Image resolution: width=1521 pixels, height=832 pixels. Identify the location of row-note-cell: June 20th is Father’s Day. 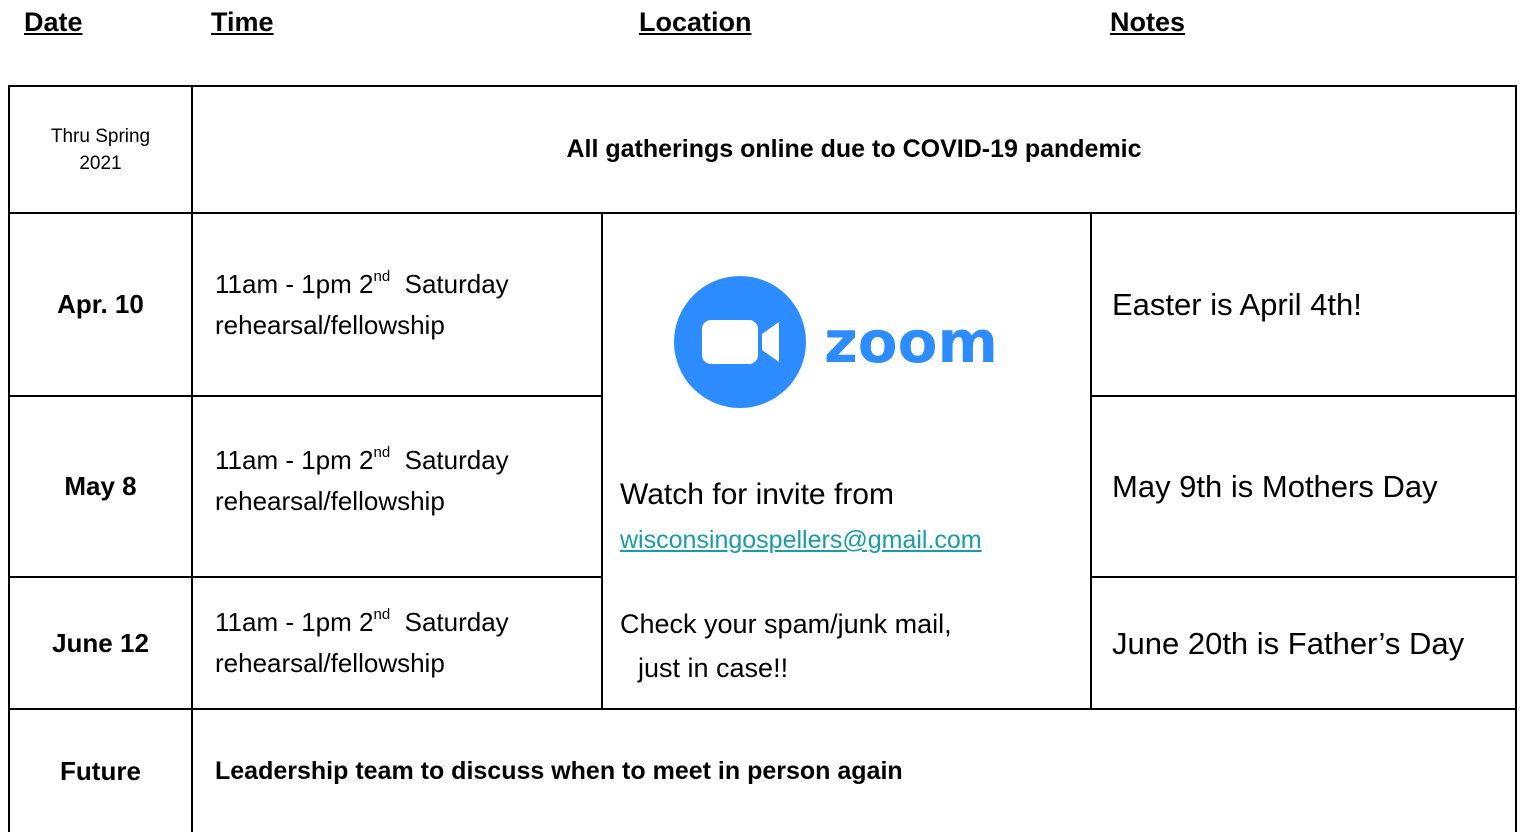
(1303, 643).